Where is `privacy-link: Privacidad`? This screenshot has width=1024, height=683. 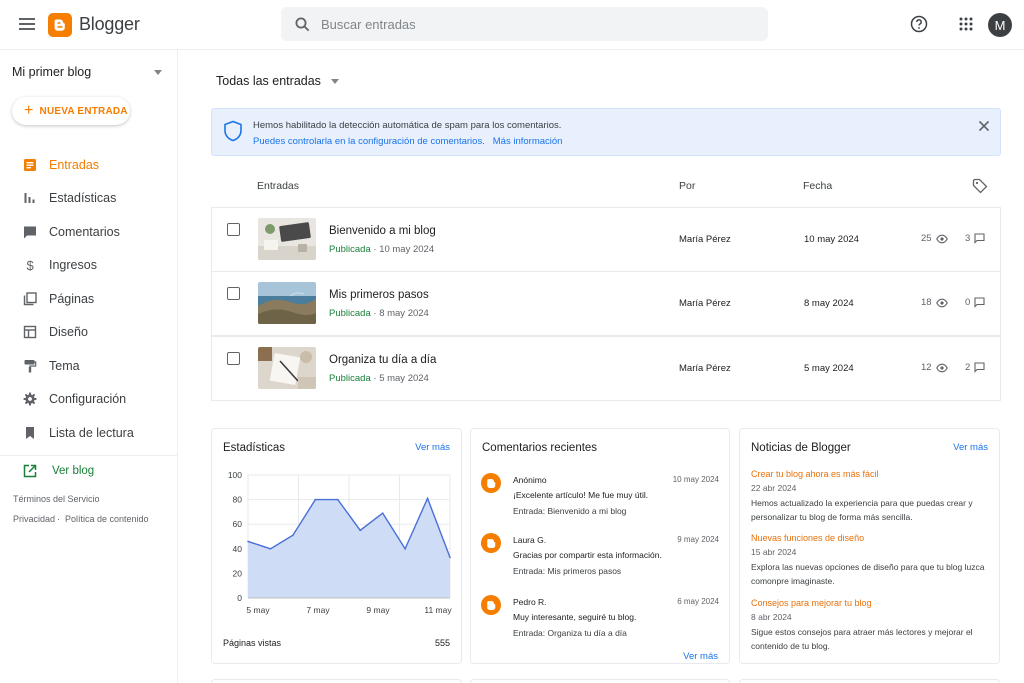
privacy-link: Privacidad is located at coordinates (34, 519).